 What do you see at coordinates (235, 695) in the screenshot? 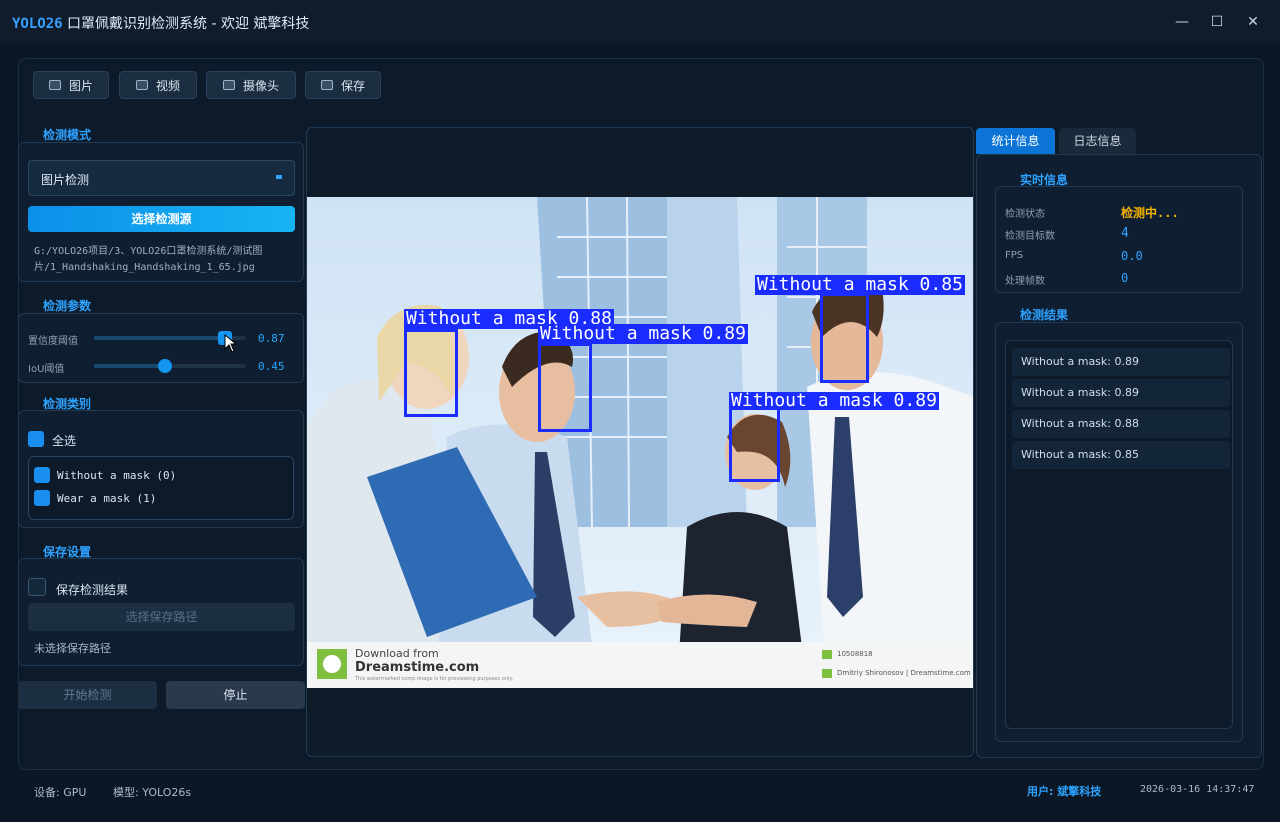
I see `stop-button: 停止` at bounding box center [235, 695].